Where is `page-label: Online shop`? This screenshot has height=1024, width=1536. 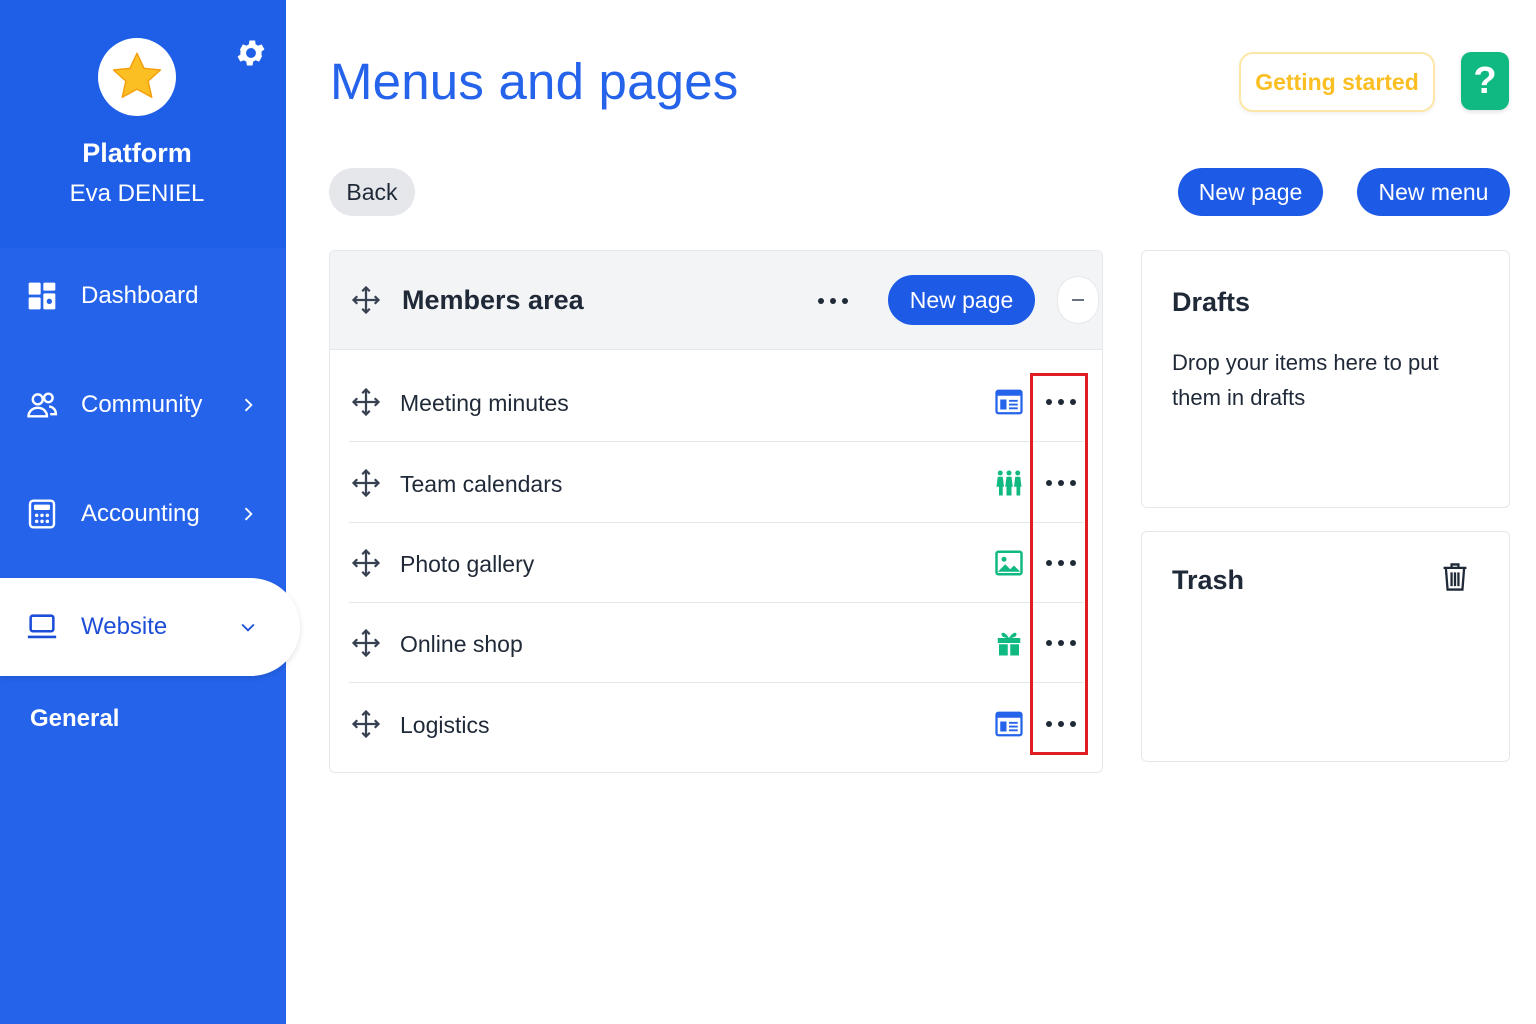 page-label: Online shop is located at coordinates (461, 644).